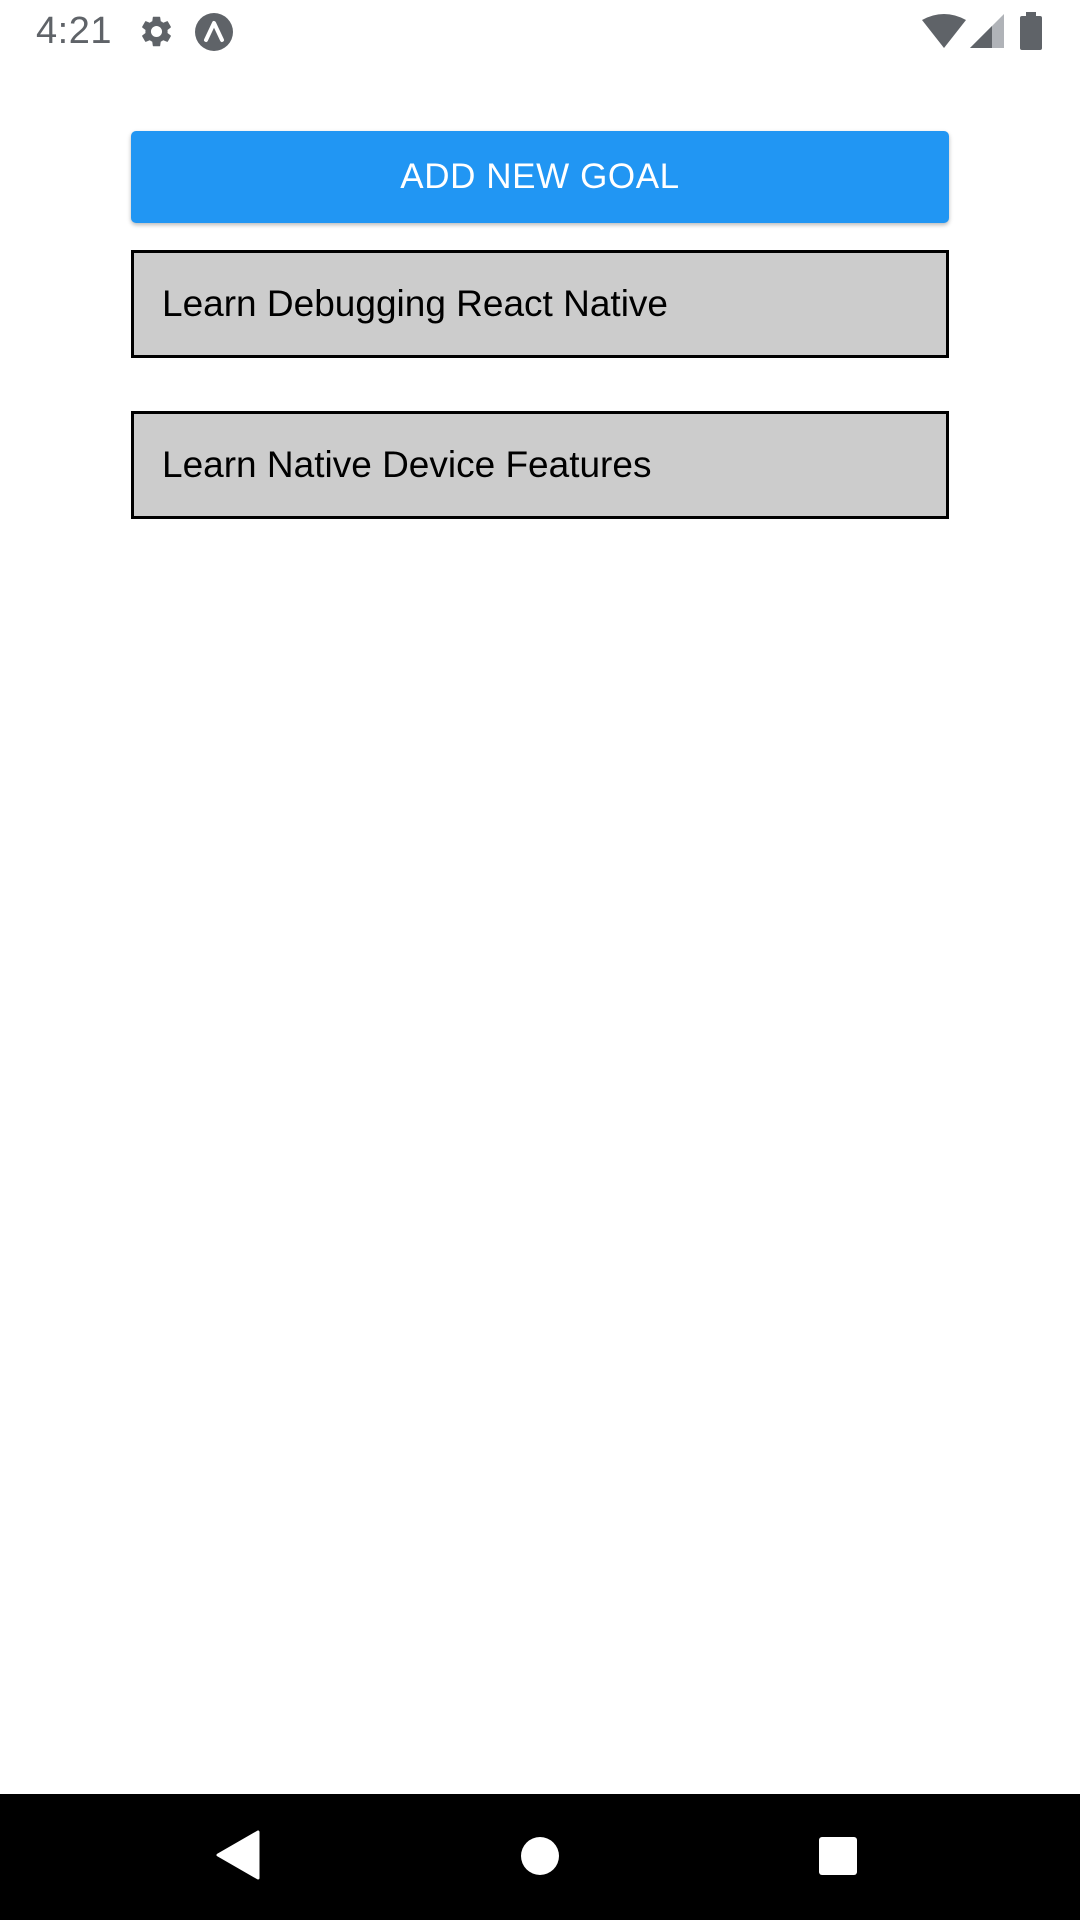  Describe the element at coordinates (944, 31) in the screenshot. I see `wifi-icon` at that location.